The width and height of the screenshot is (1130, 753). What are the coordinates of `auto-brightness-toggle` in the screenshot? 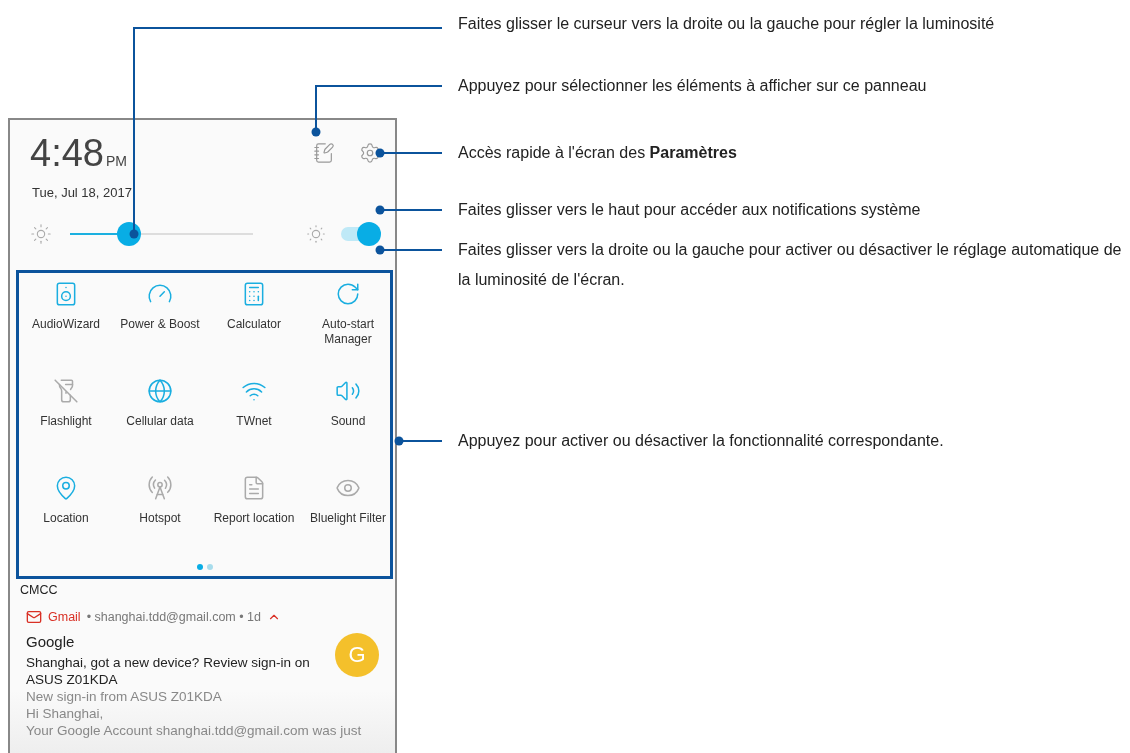 It's located at (361, 234).